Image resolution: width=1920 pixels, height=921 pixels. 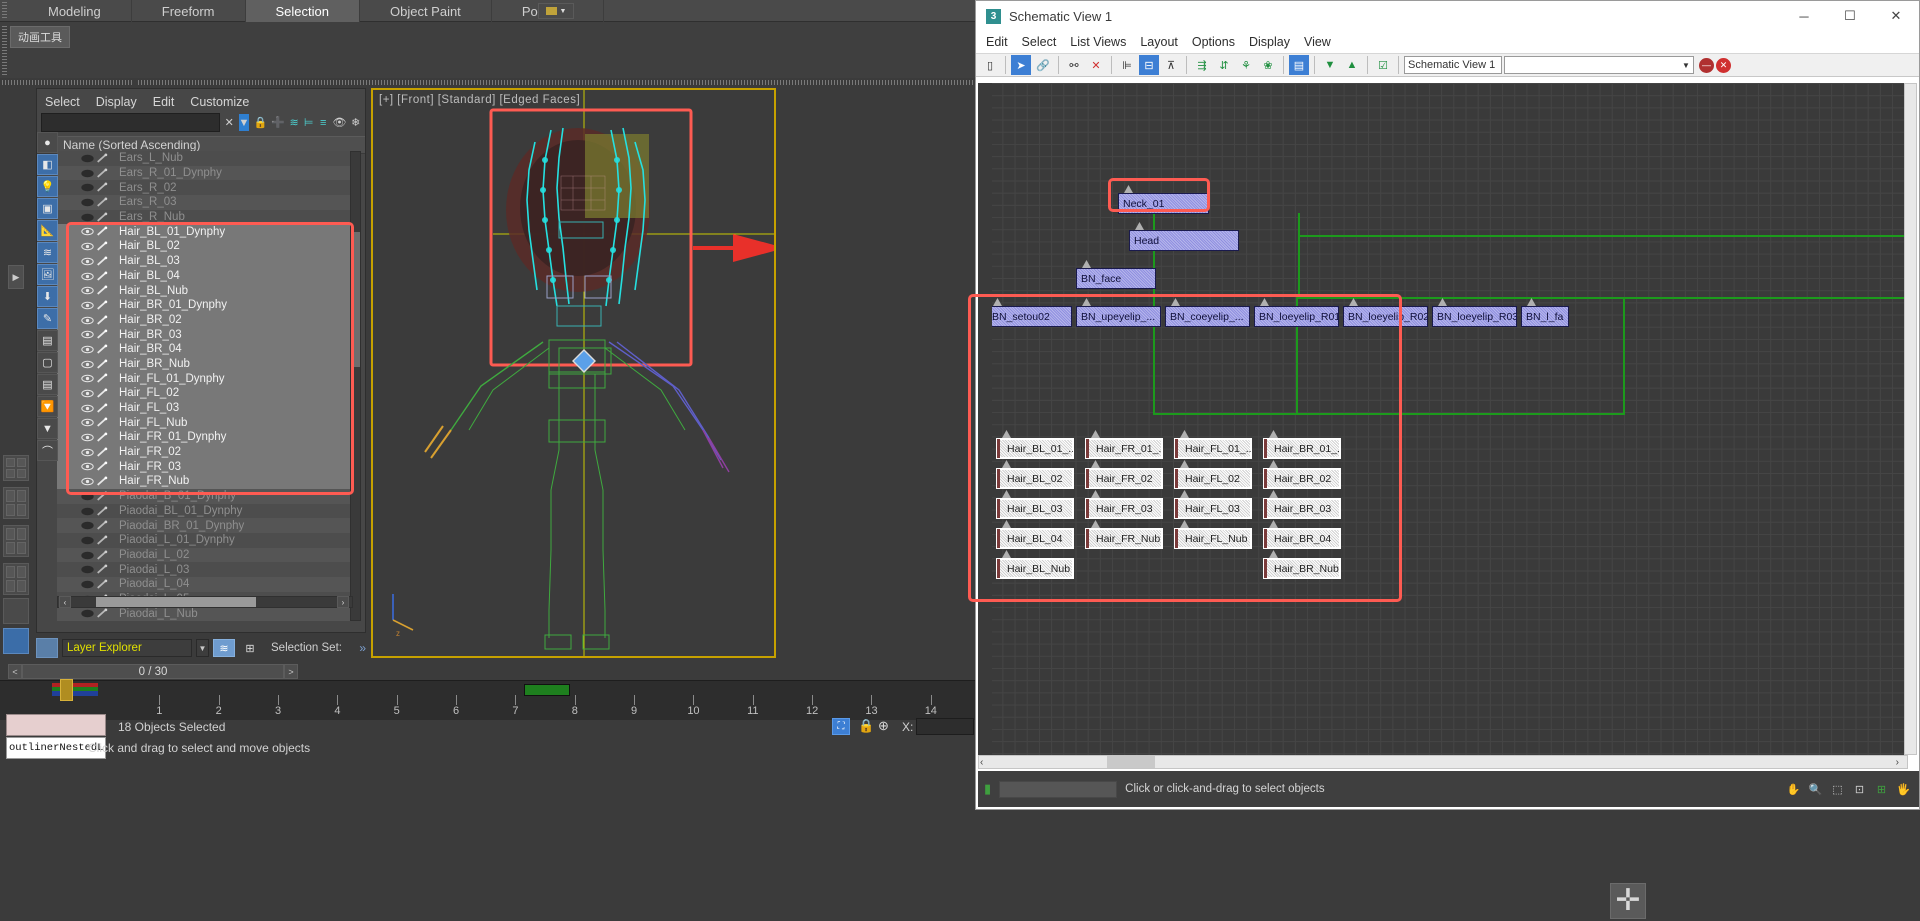 I want to click on expand-selected-icon: ⊫, so click(x=1127, y=65).